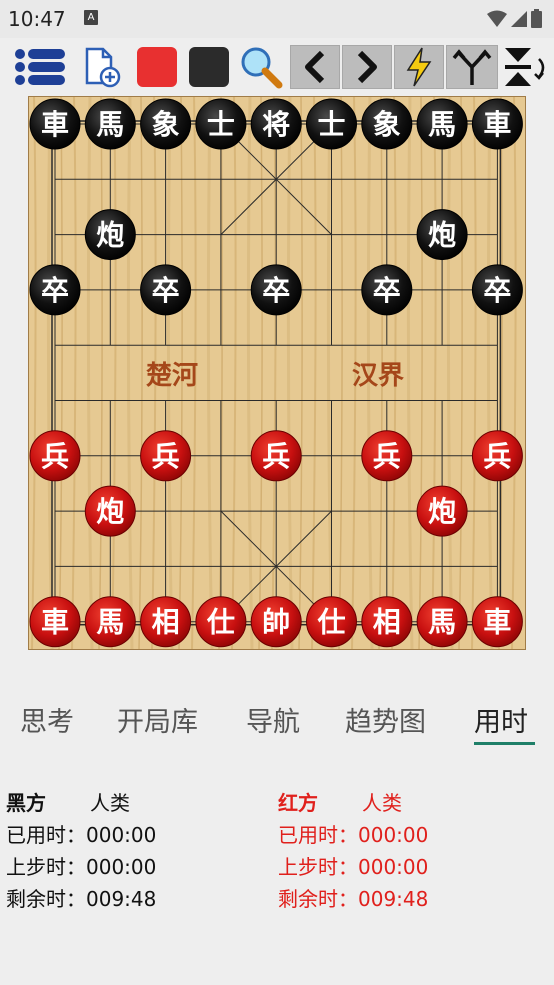 The height and width of the screenshot is (985, 554). Describe the element at coordinates (102, 67) in the screenshot. I see `new-game-button` at that location.